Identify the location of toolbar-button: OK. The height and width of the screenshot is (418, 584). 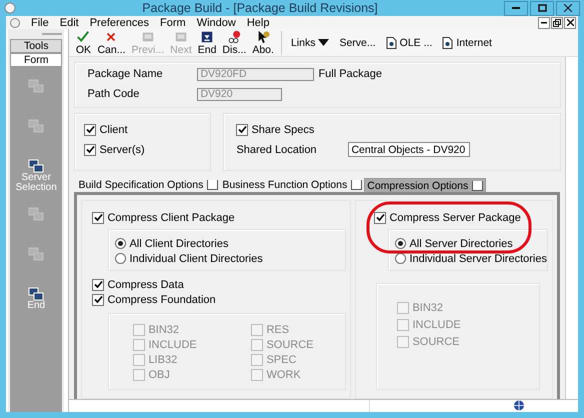
(83, 43).